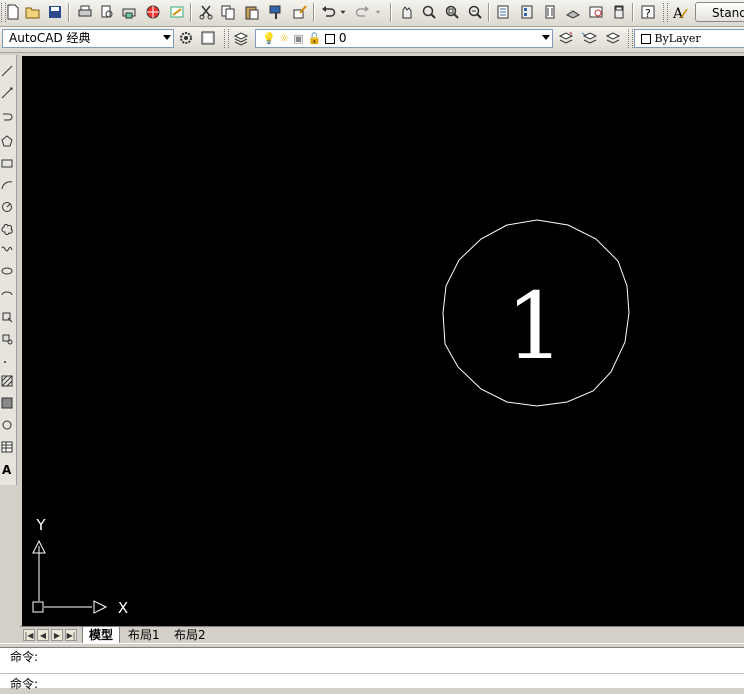 The height and width of the screenshot is (694, 744). What do you see at coordinates (7, 249) in the screenshot?
I see `spline-icon` at bounding box center [7, 249].